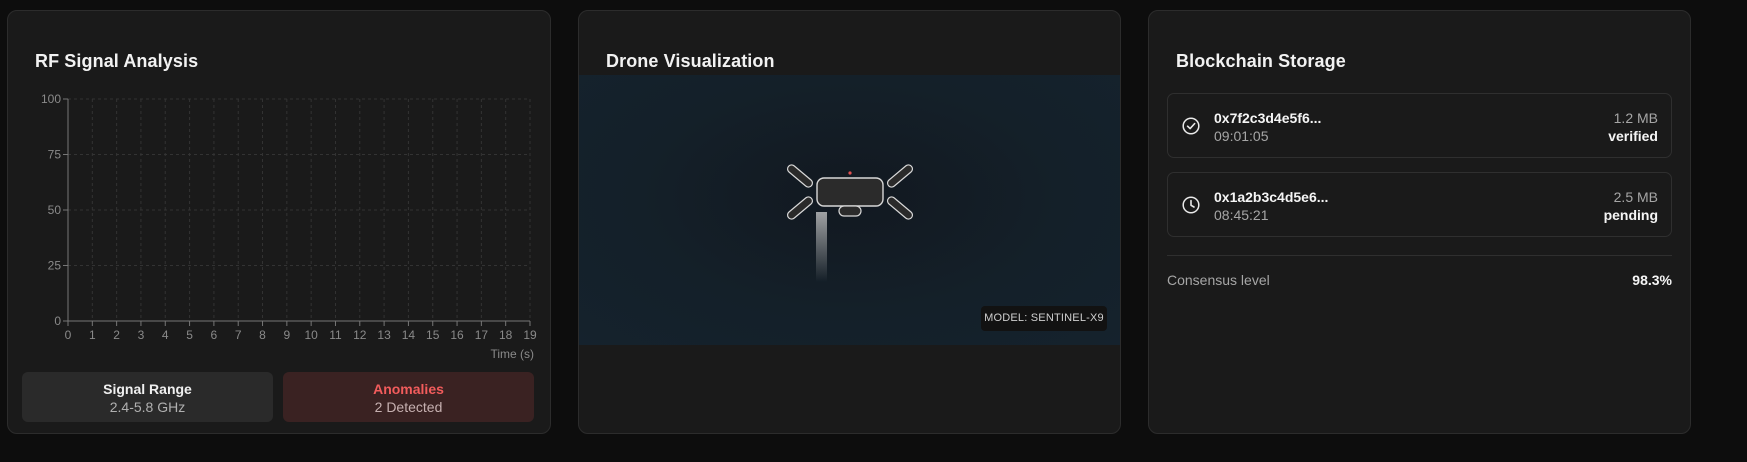 The height and width of the screenshot is (462, 1747). What do you see at coordinates (506, 335) in the screenshot?
I see `x-tick-label: 18` at bounding box center [506, 335].